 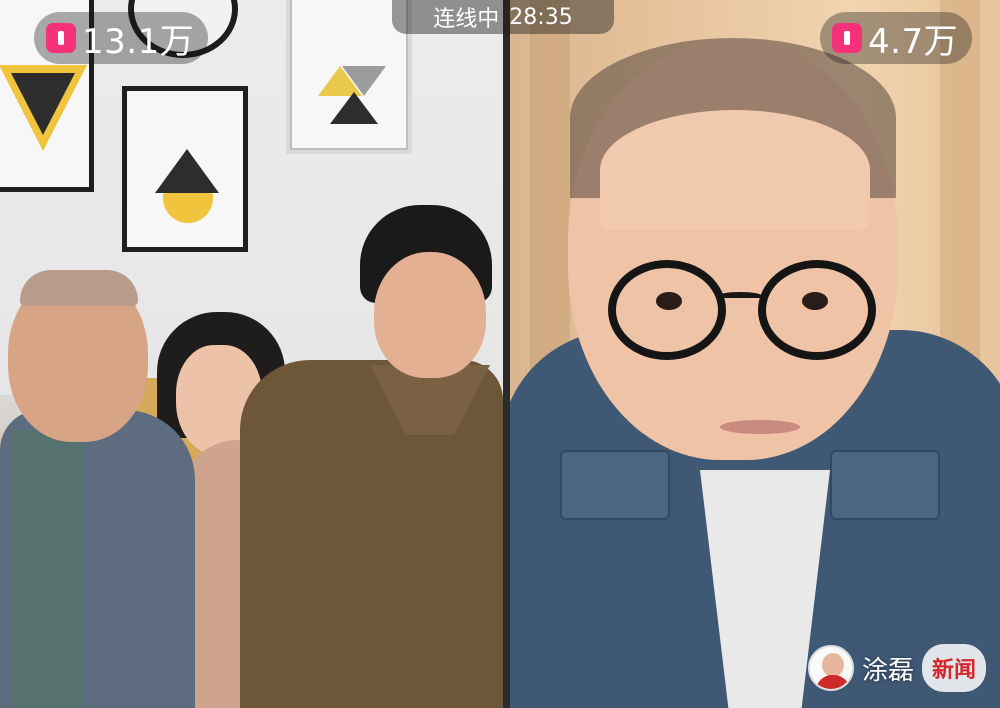 I want to click on viewer-count-badge-right: 4.7万, so click(x=896, y=38).